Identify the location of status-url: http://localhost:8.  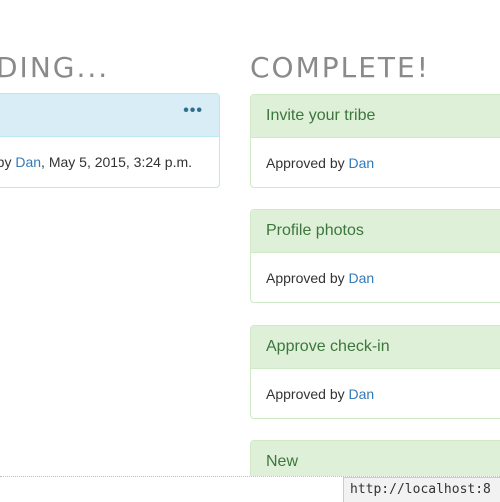
(421, 489).